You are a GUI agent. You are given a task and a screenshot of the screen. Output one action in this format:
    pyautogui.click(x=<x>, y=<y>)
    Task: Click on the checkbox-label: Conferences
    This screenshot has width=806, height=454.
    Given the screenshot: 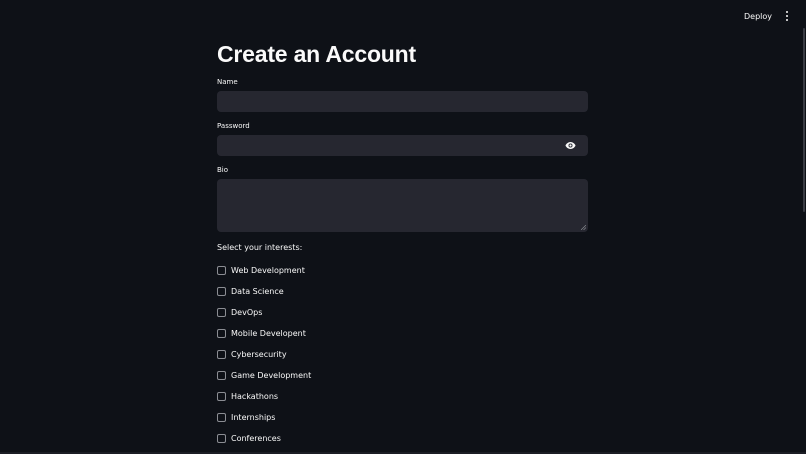 What is the action you would take?
    pyautogui.click(x=256, y=438)
    